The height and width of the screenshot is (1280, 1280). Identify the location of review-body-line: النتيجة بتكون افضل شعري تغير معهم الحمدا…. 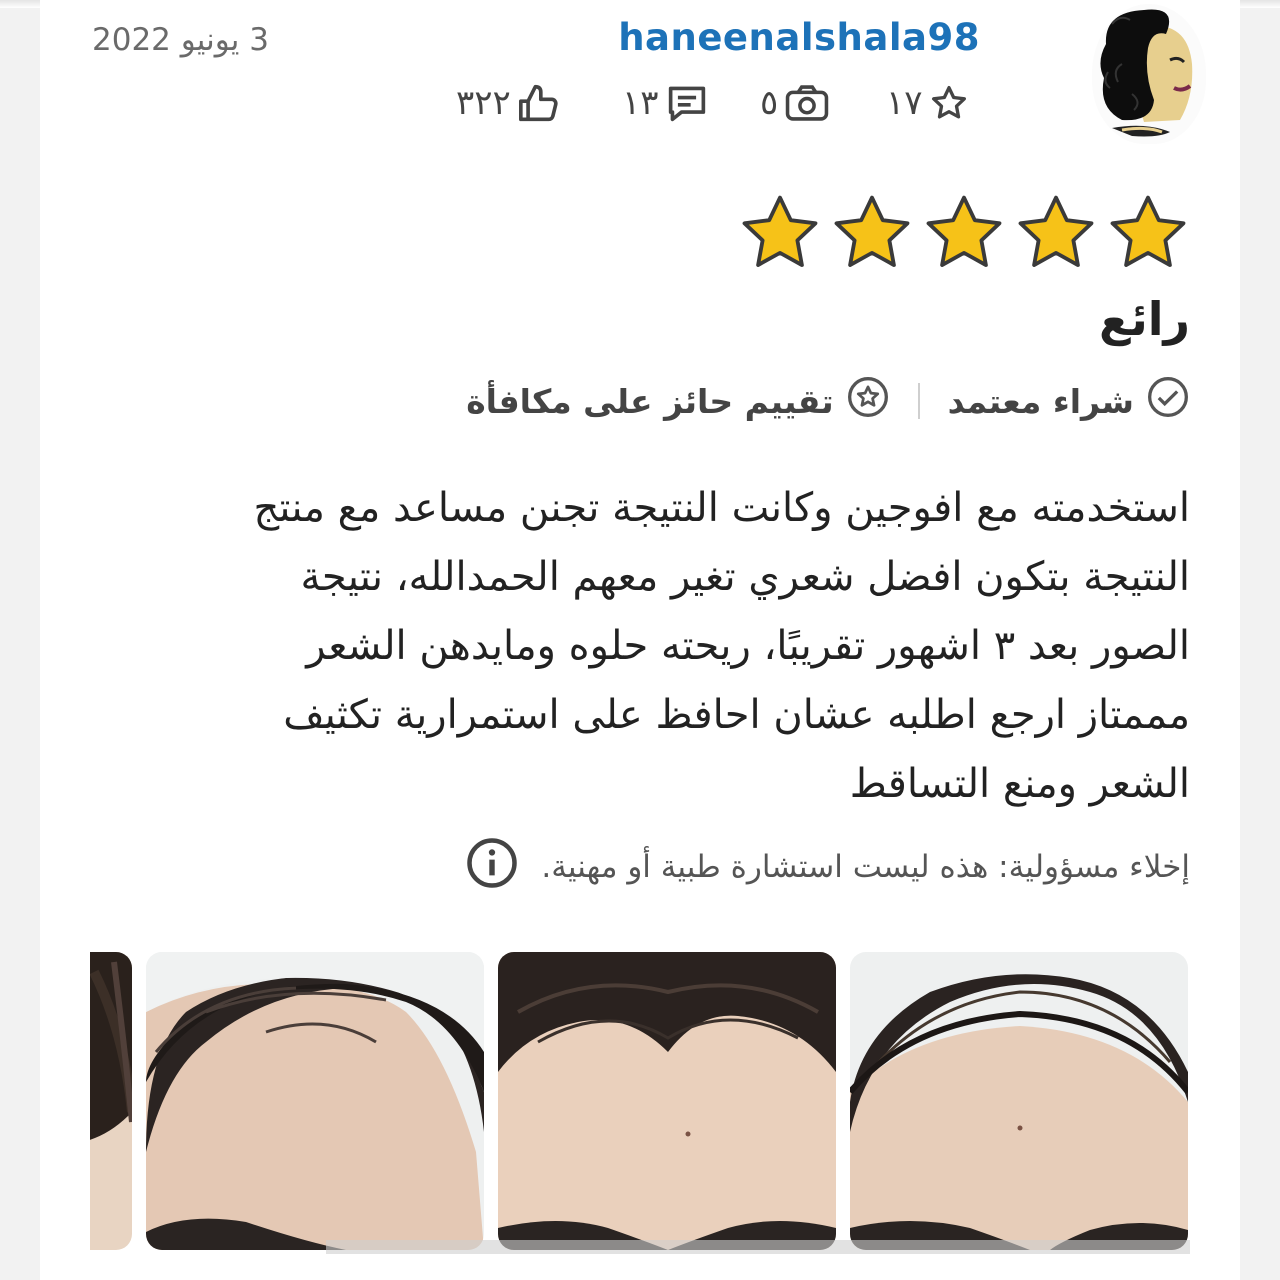
(745, 577).